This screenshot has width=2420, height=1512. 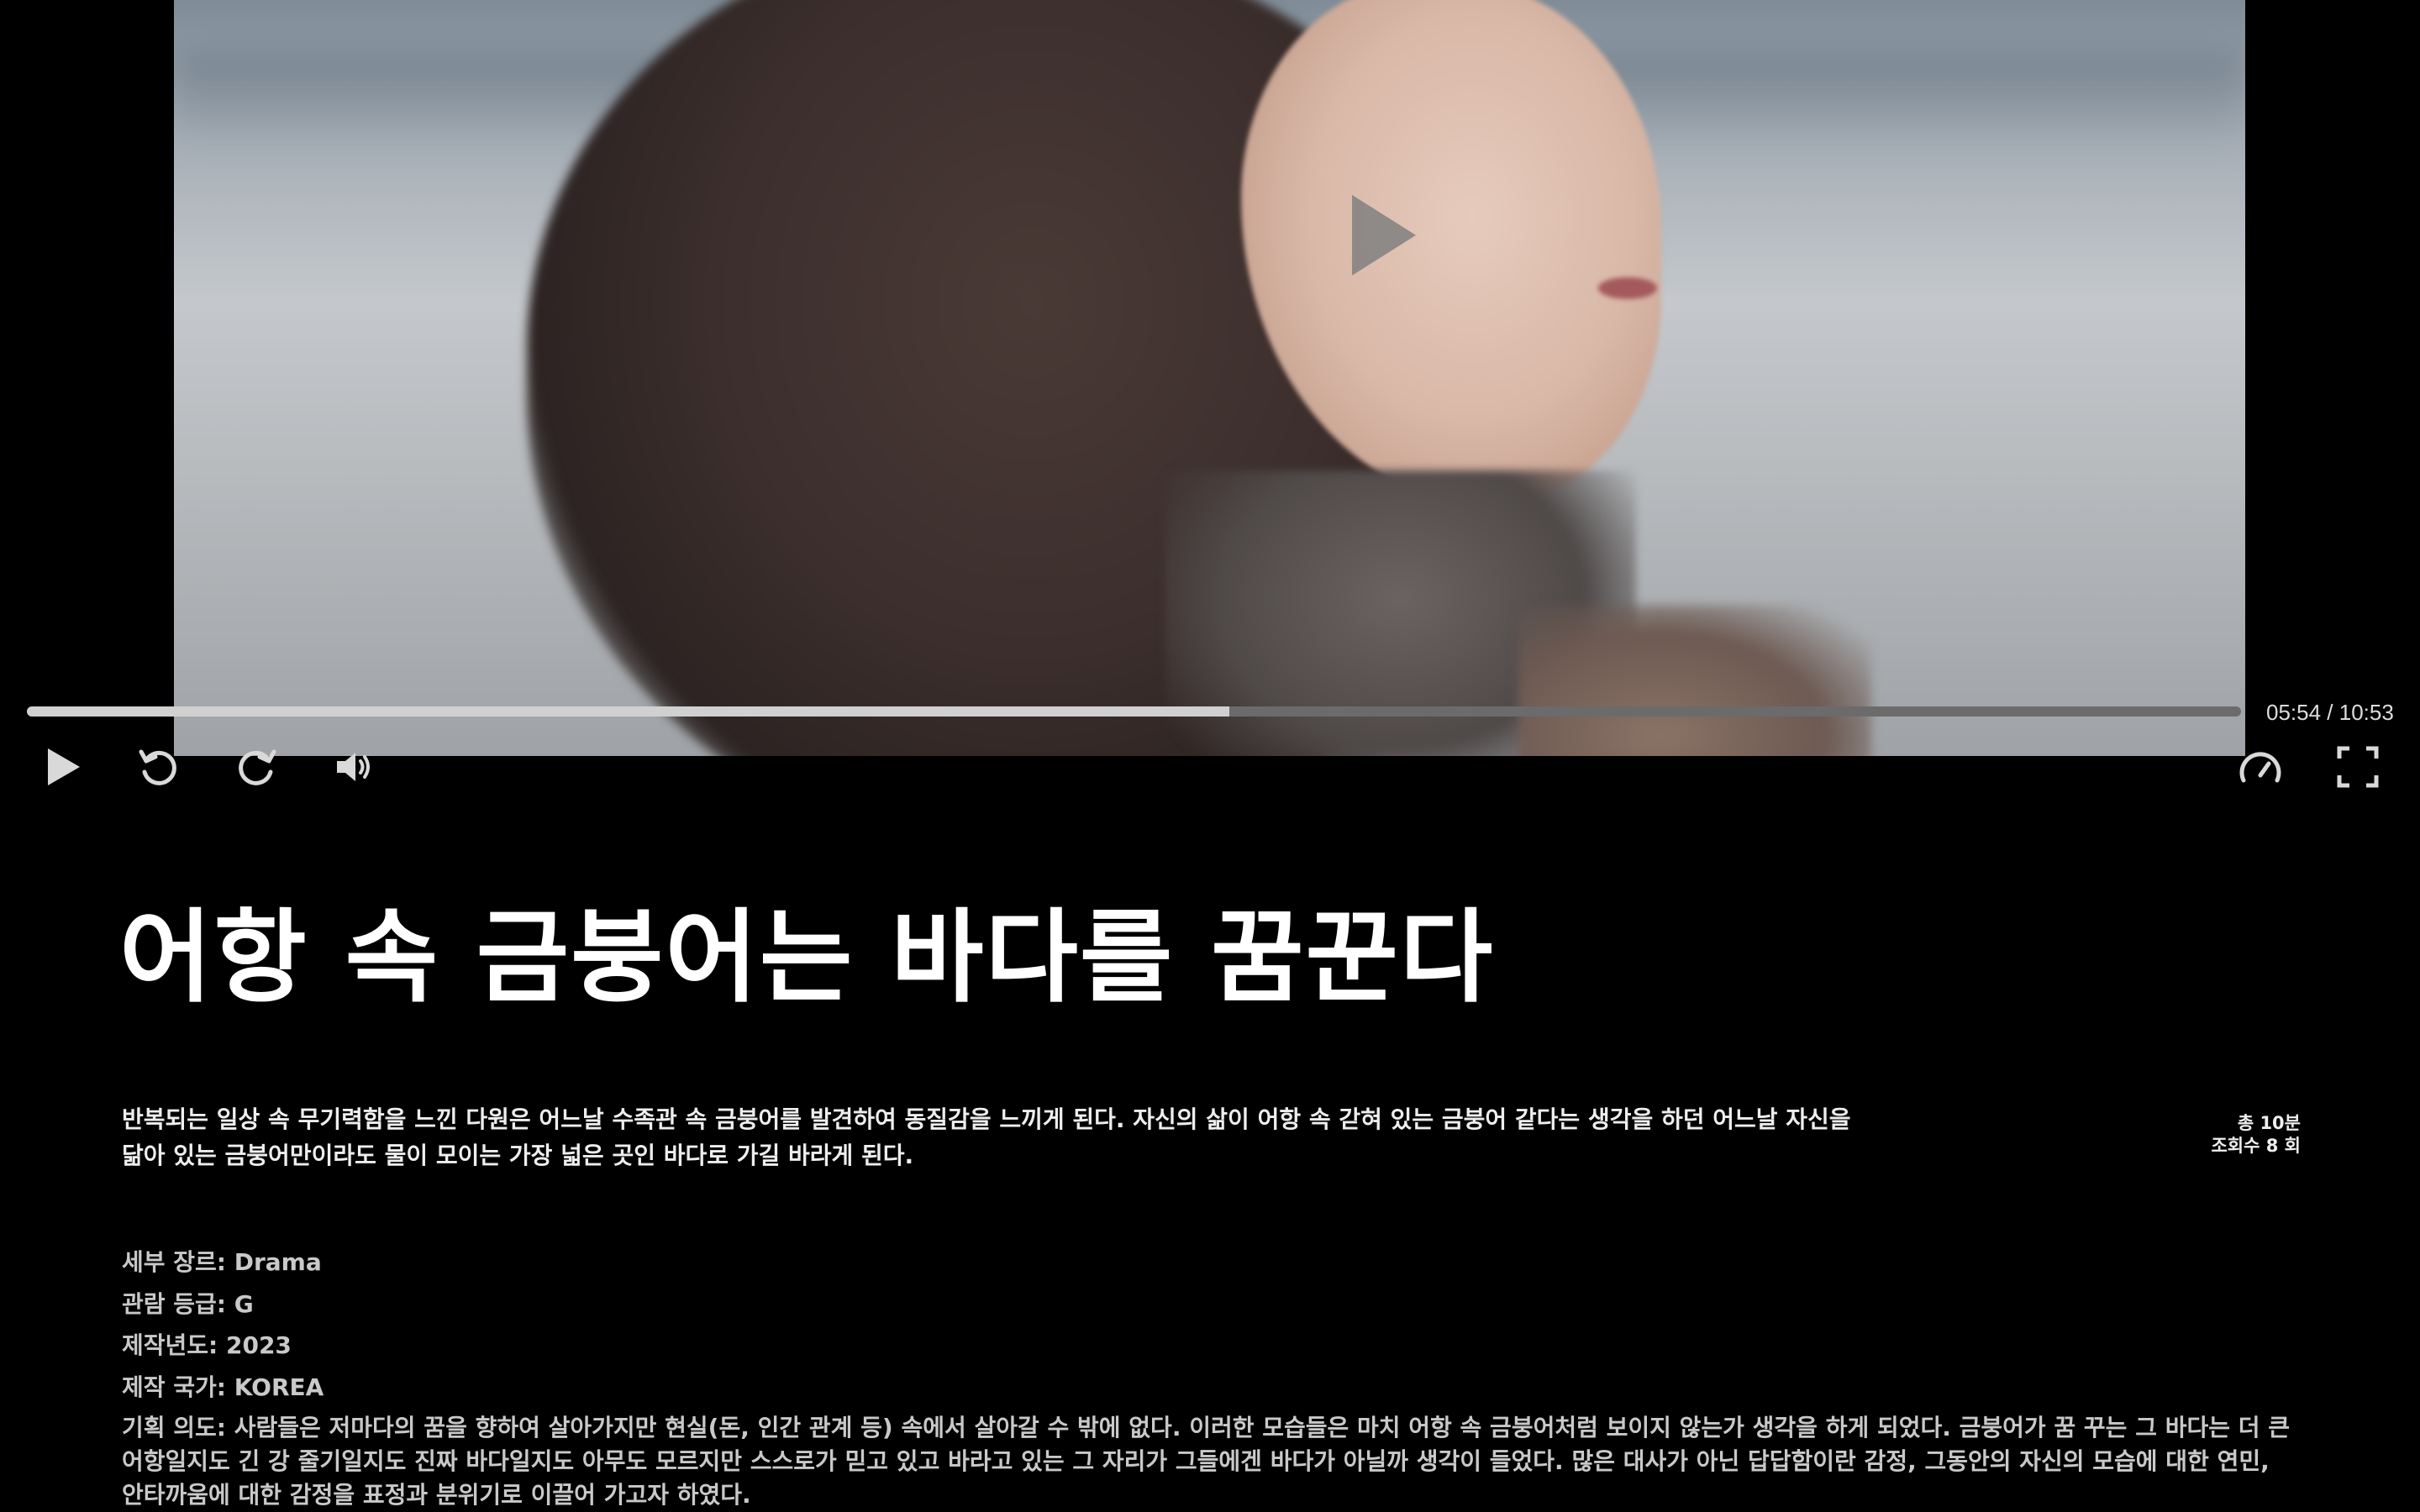 I want to click on detail-country: 제작 국가: KOREA, so click(x=223, y=1387).